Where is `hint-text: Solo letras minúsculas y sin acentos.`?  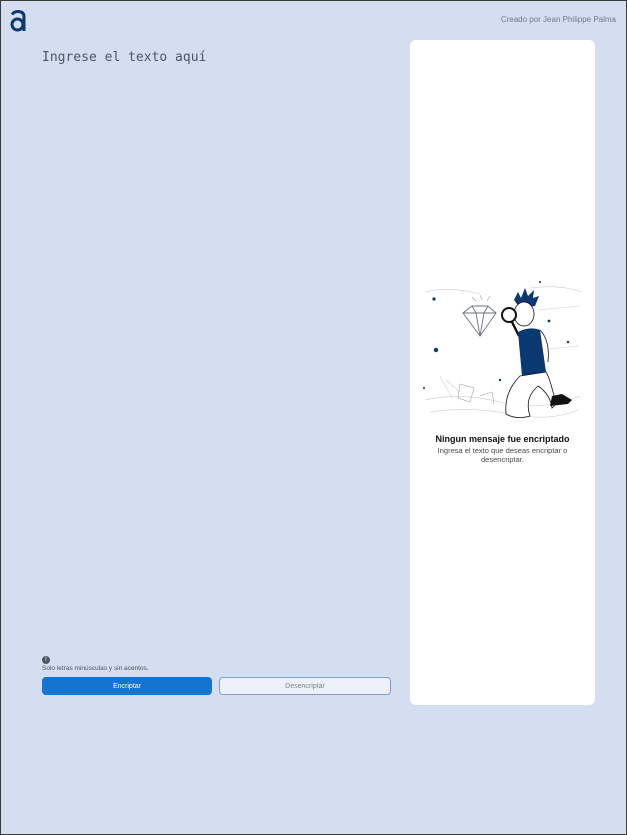
hint-text: Solo letras minúsculas y sin acentos. is located at coordinates (95, 668).